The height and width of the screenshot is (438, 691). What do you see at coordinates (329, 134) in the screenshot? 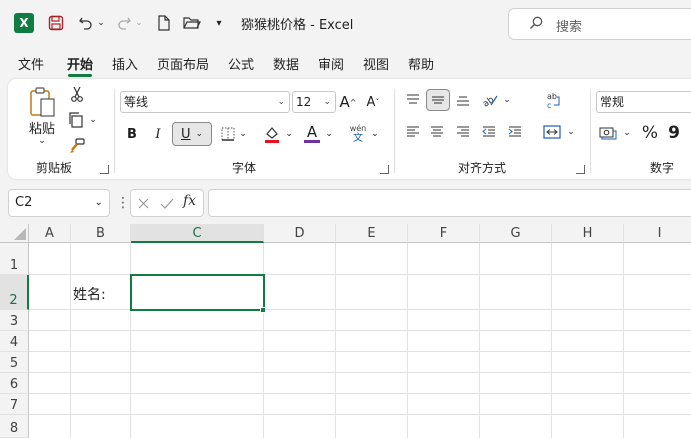
I see `font-color-chevron-icon: ⌄` at bounding box center [329, 134].